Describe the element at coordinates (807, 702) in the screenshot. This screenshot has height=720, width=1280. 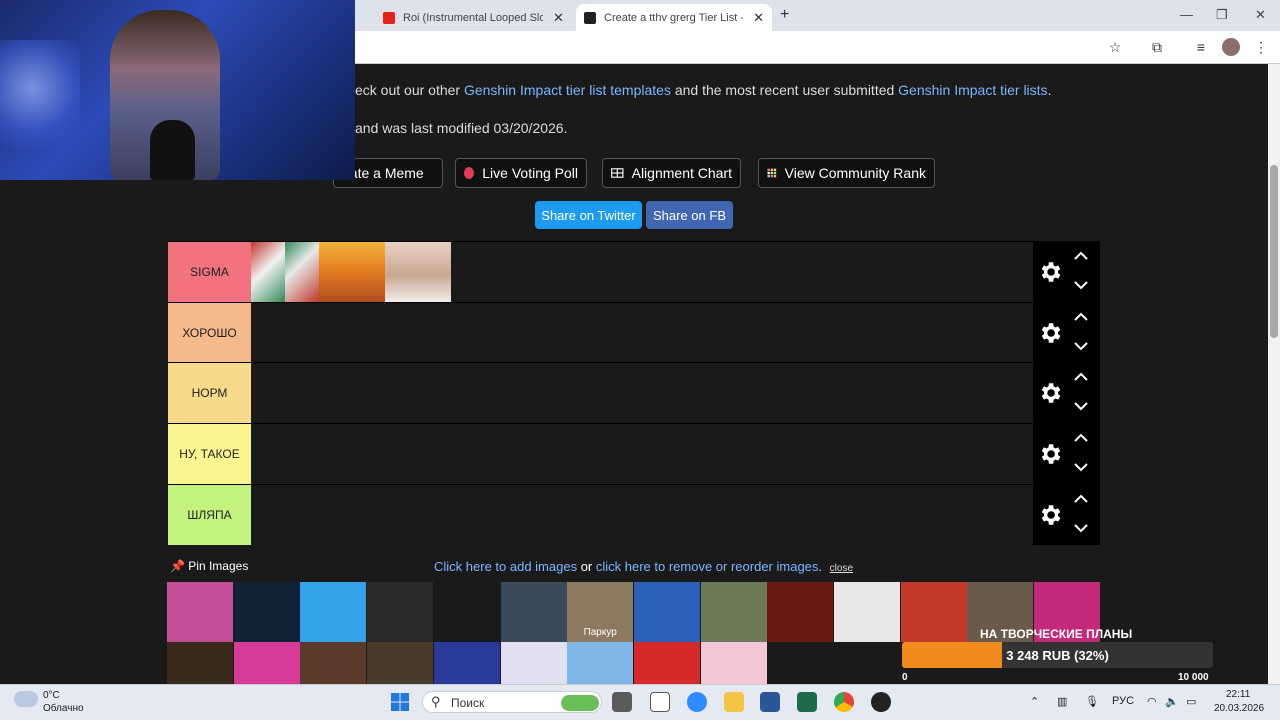
I see `dotnet-app-icon` at that location.